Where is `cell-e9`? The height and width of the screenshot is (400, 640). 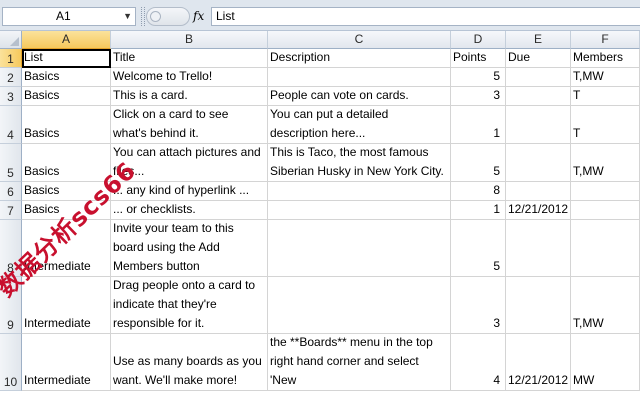 cell-e9 is located at coordinates (538, 305).